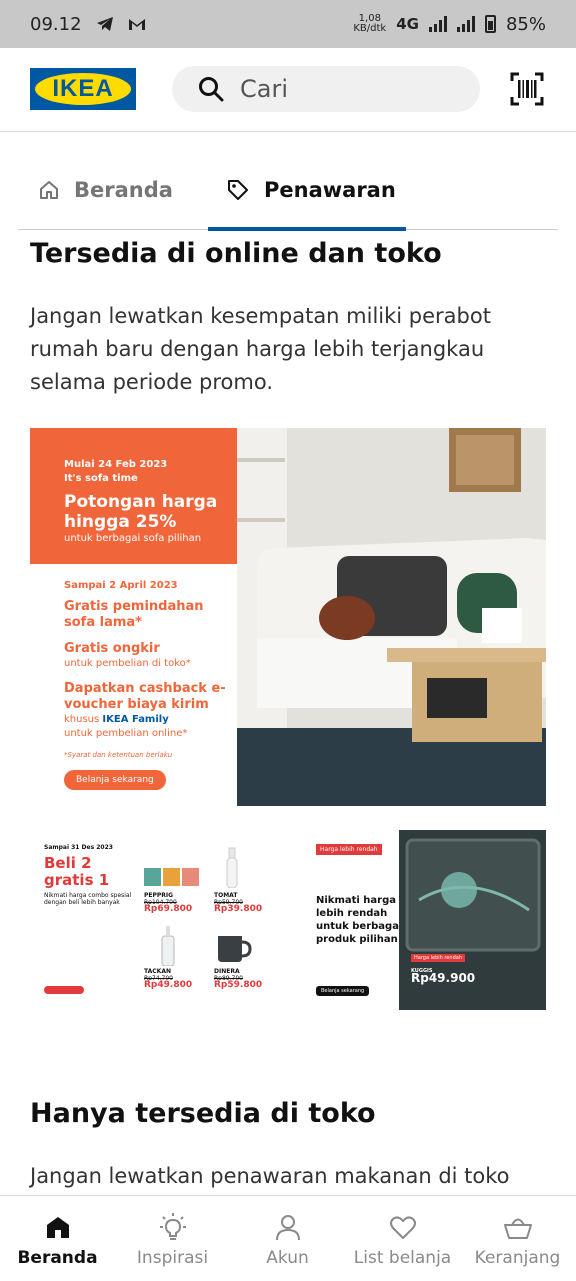  What do you see at coordinates (56, 24) in the screenshot?
I see `status-time: 09.12` at bounding box center [56, 24].